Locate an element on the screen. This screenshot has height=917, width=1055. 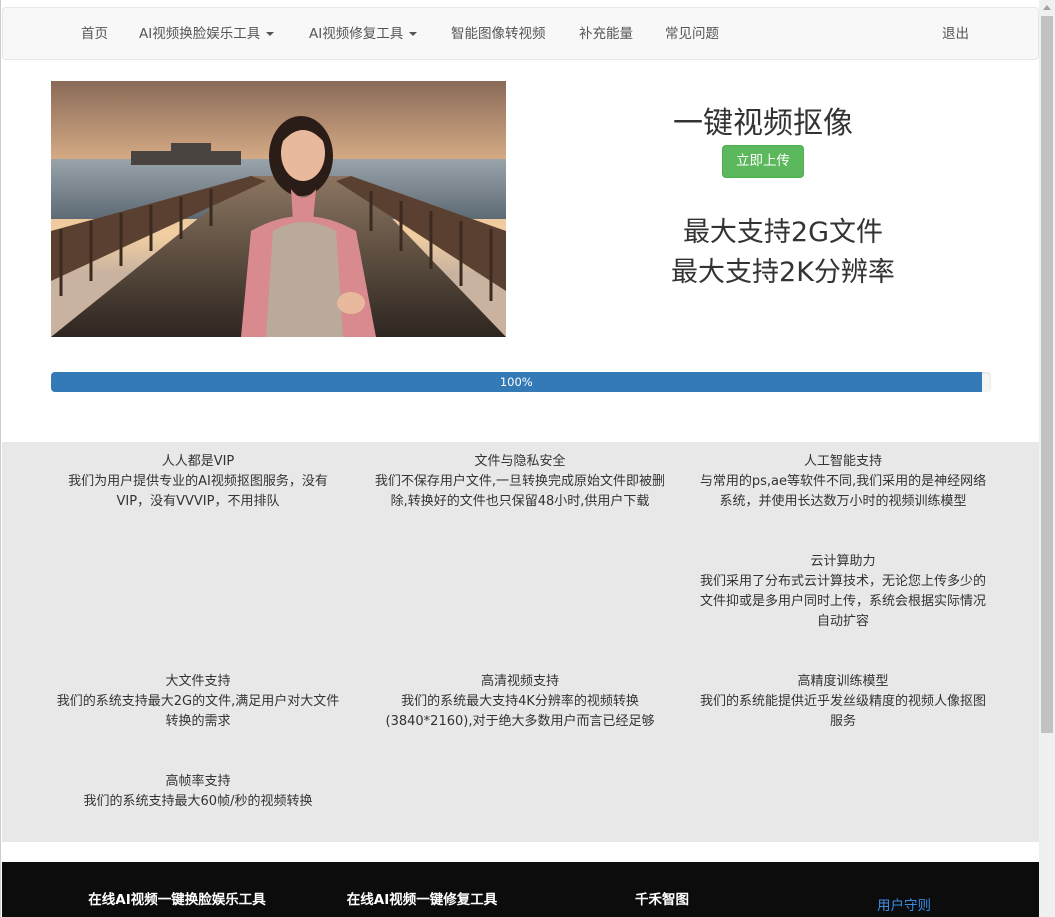
footer-face-swap-tool: 在线AI视频一键换脸娱乐工具 is located at coordinates (177, 900).